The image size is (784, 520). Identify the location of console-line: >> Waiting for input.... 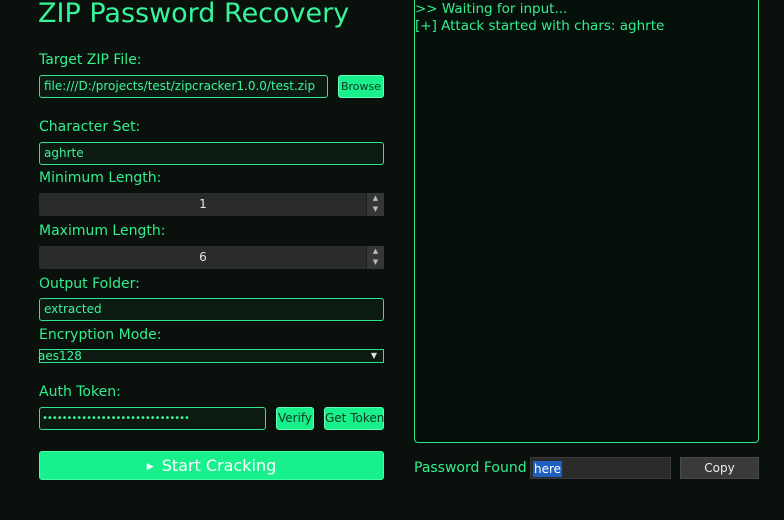
(491, 9).